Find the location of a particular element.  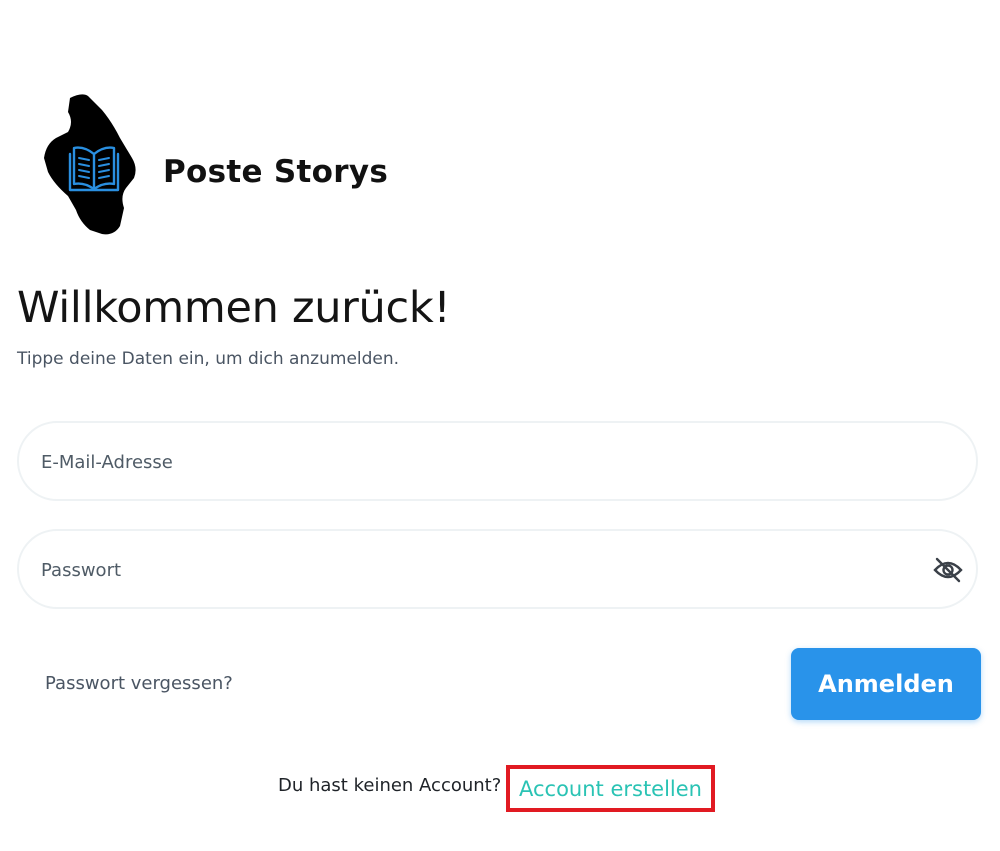

email-field is located at coordinates (497, 461).